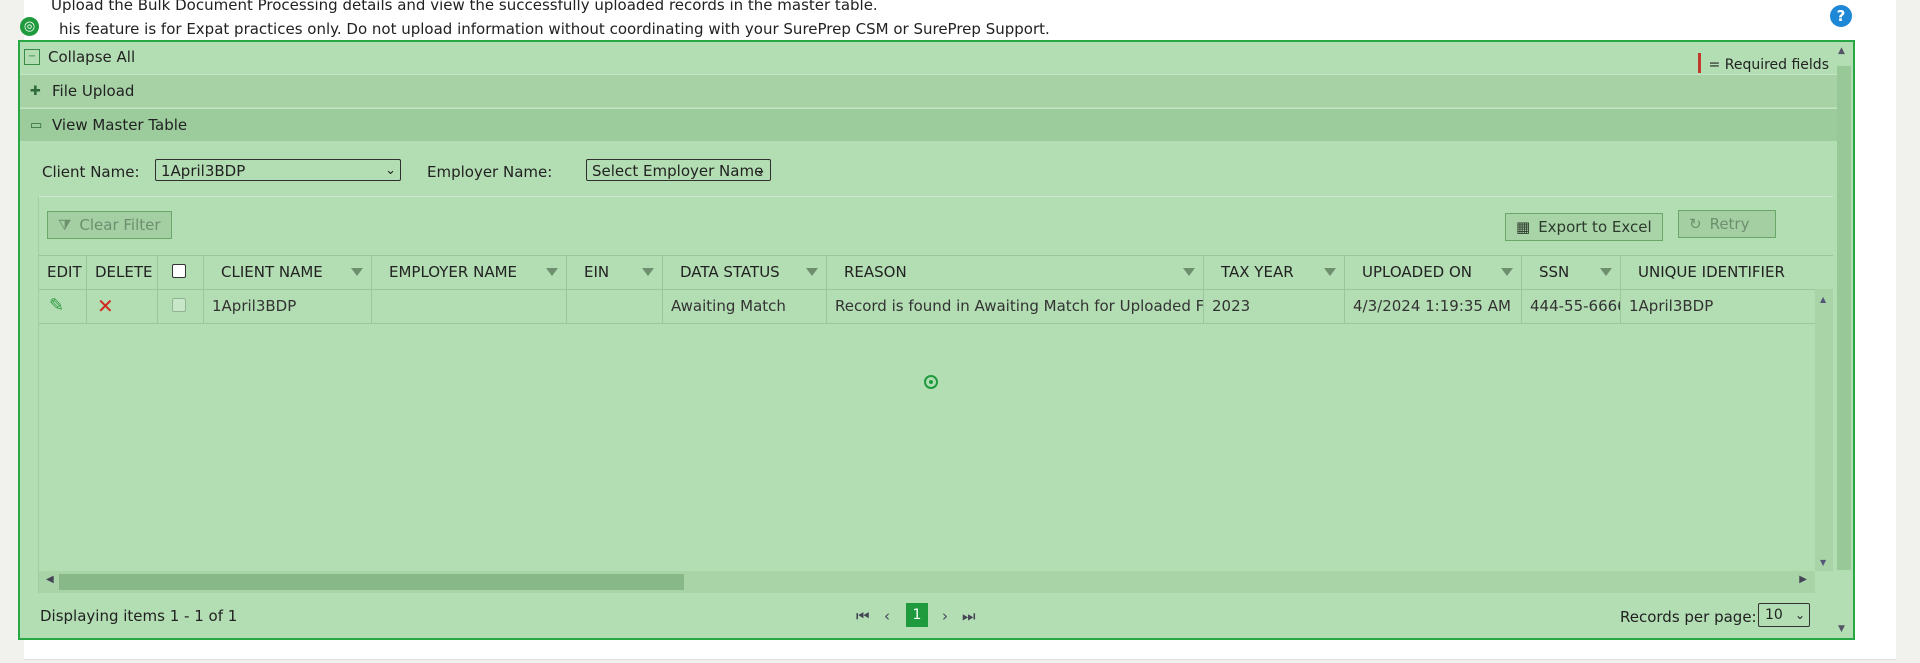  Describe the element at coordinates (615, 306) in the screenshot. I see `cell-ein` at that location.